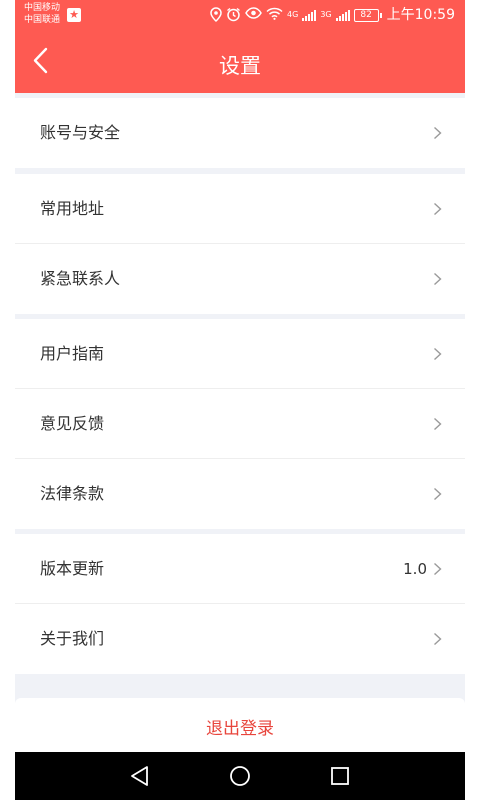 Image resolution: width=480 pixels, height=800 pixels. I want to click on system-home-button, so click(240, 776).